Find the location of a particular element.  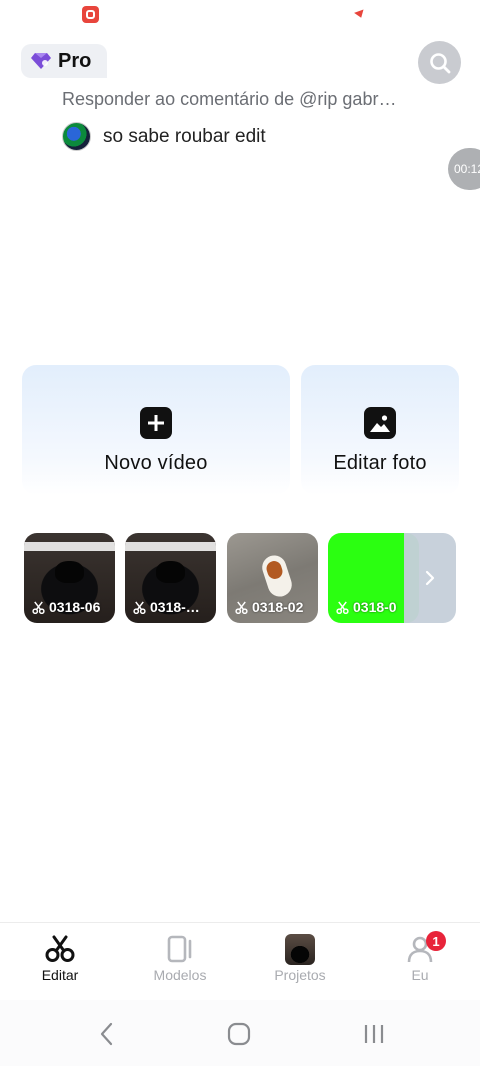

more-projects-button is located at coordinates (430, 578).